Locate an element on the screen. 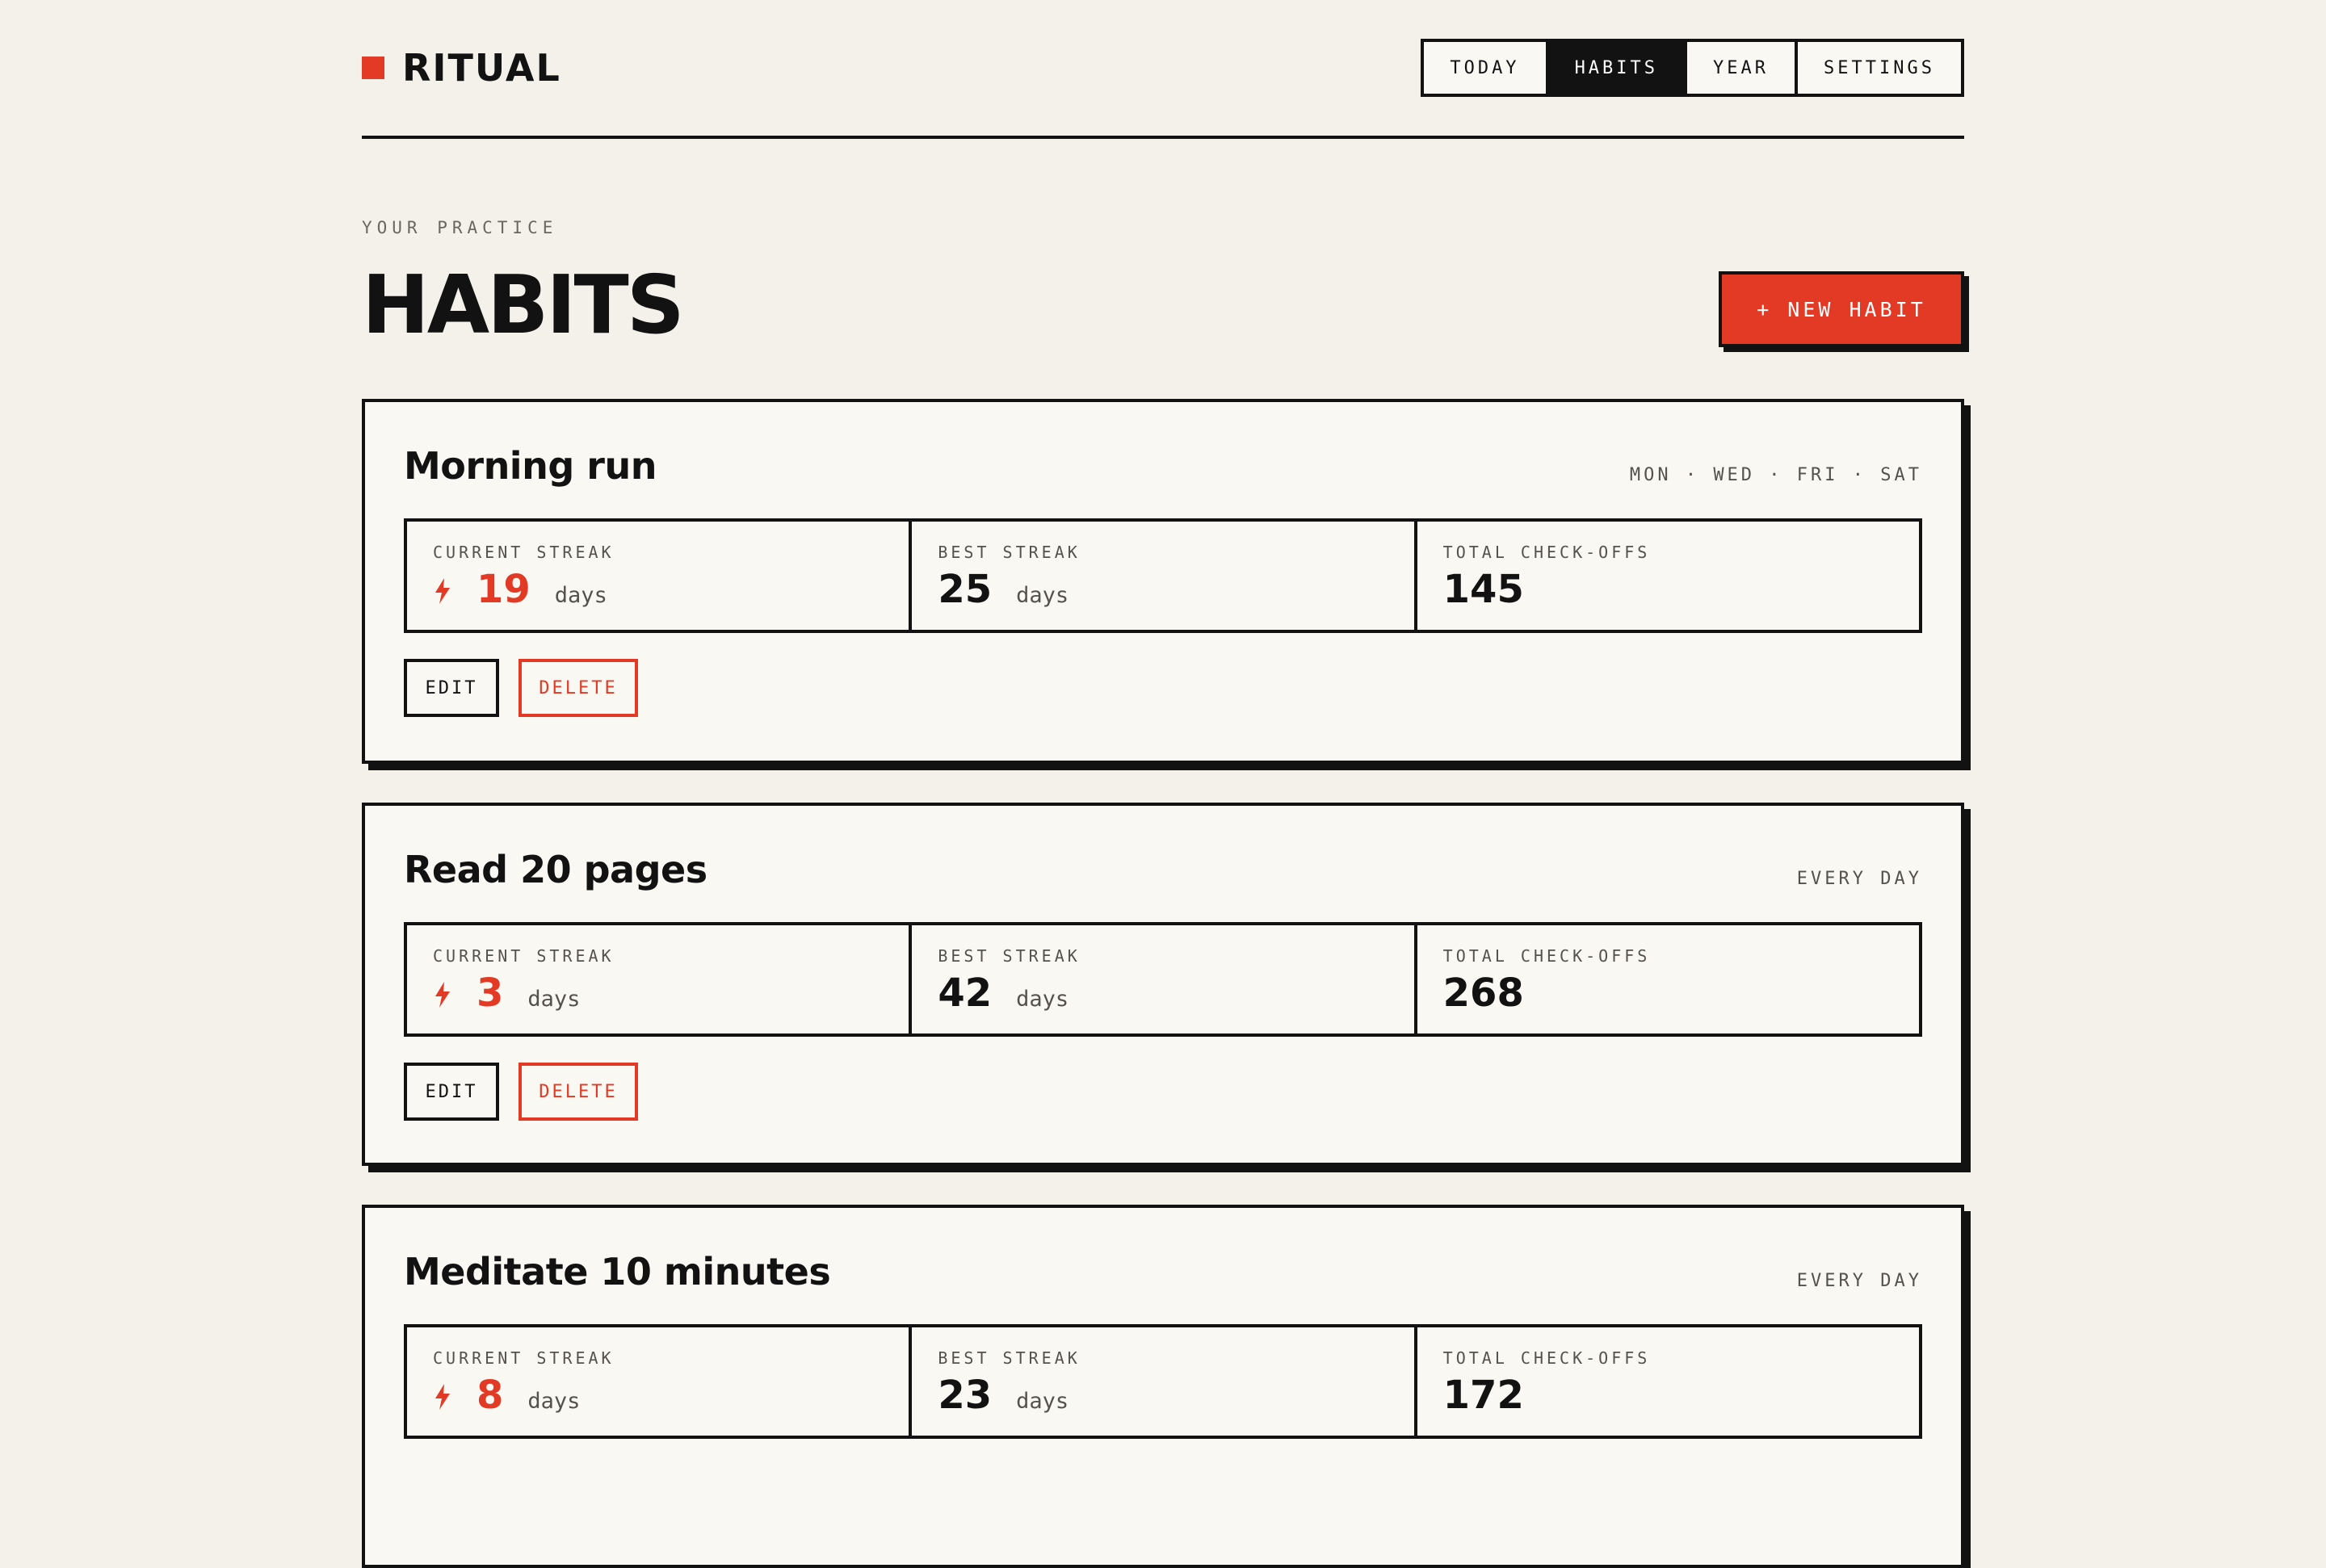 This screenshot has height=1568, width=2326. best-streak-stat: BEST STREAK 42 days is located at coordinates (1164, 979).